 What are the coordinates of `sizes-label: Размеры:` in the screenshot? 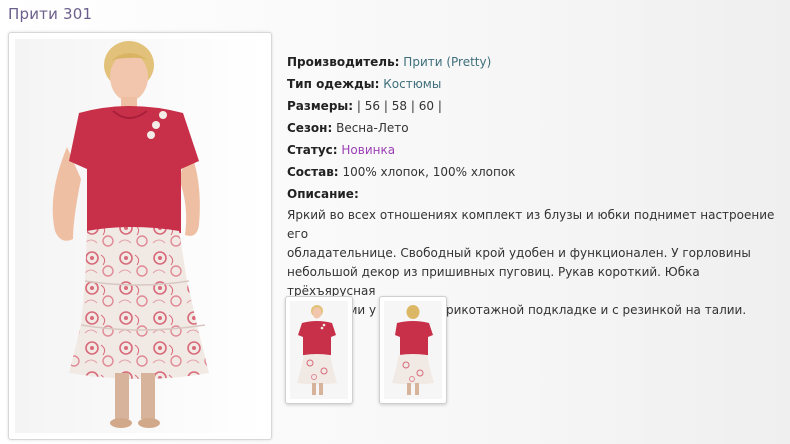 It's located at (320, 106).